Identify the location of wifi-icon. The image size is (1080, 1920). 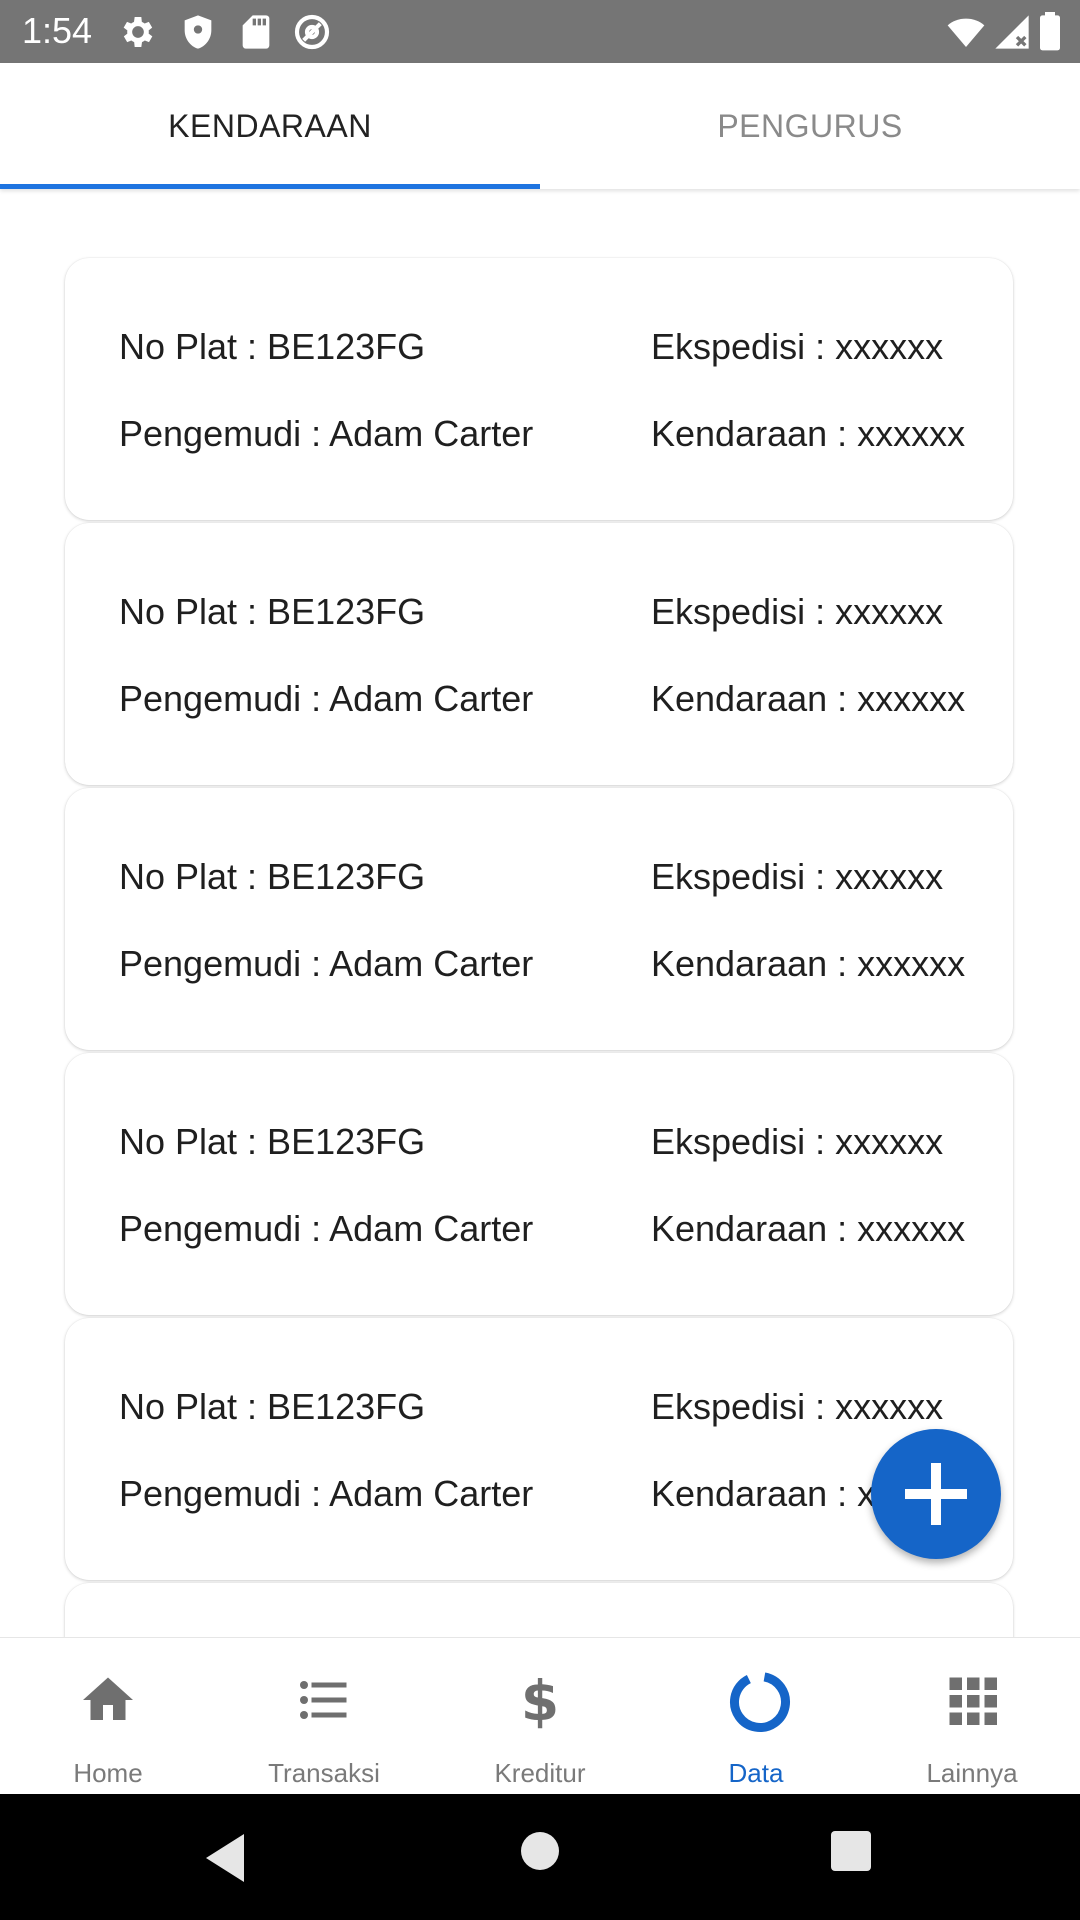
(966, 32).